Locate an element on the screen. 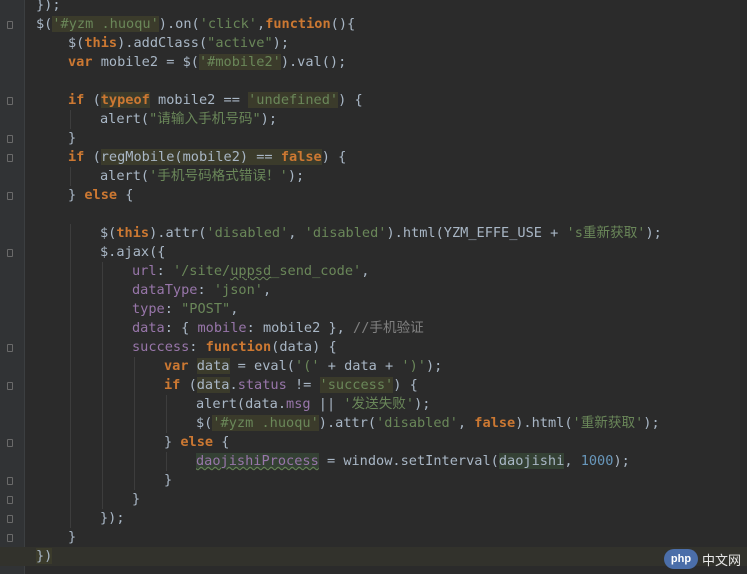 Image resolution: width=747 pixels, height=574 pixels. code-token: alert( is located at coordinates (125, 176).